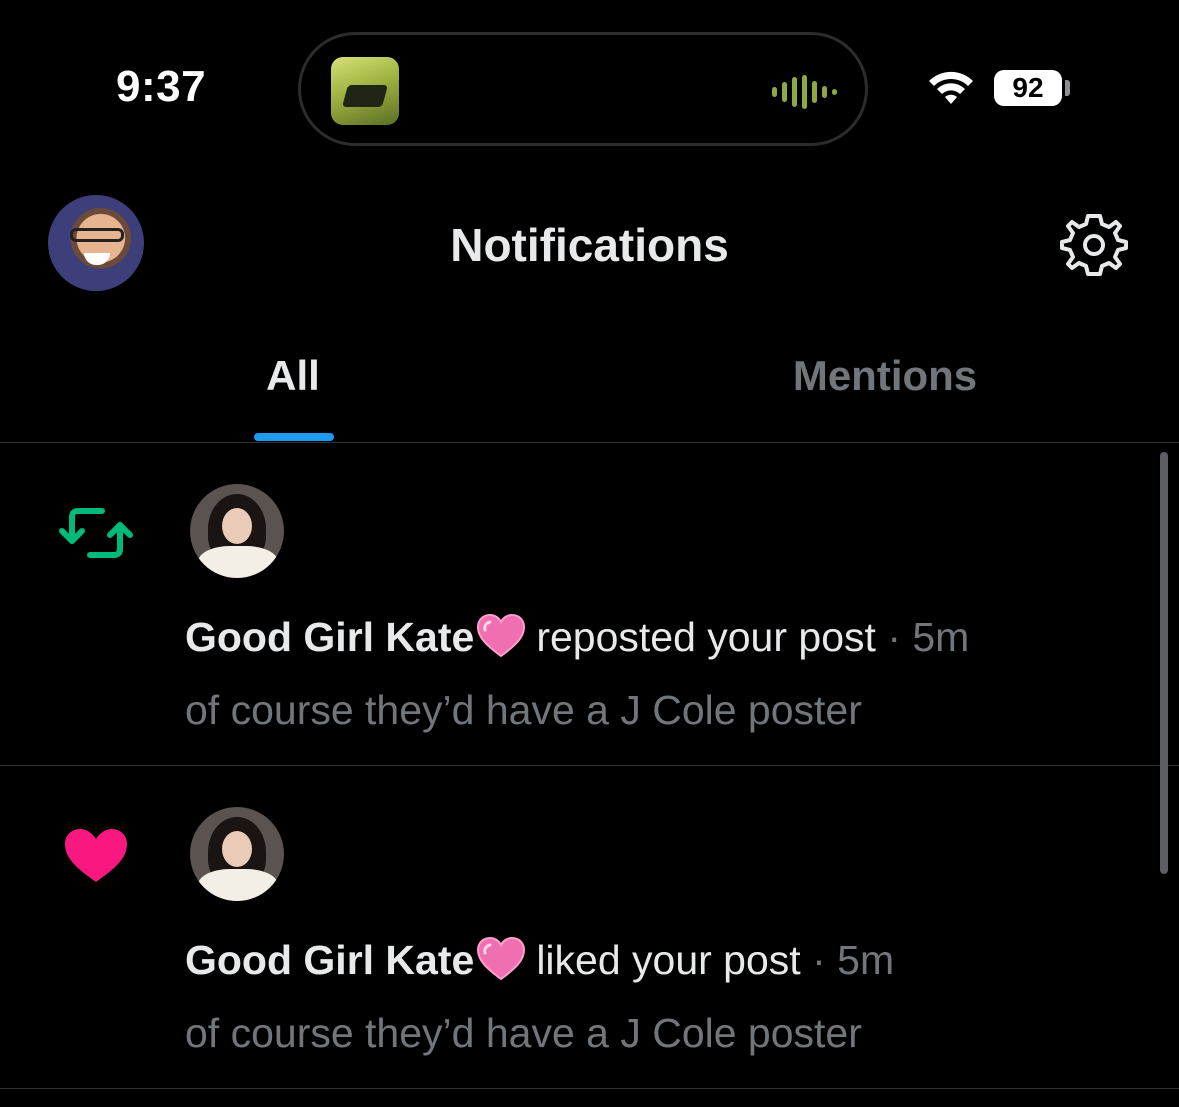 Image resolution: width=1179 pixels, height=1107 pixels. Describe the element at coordinates (1094, 244) in the screenshot. I see `gear-icon` at that location.